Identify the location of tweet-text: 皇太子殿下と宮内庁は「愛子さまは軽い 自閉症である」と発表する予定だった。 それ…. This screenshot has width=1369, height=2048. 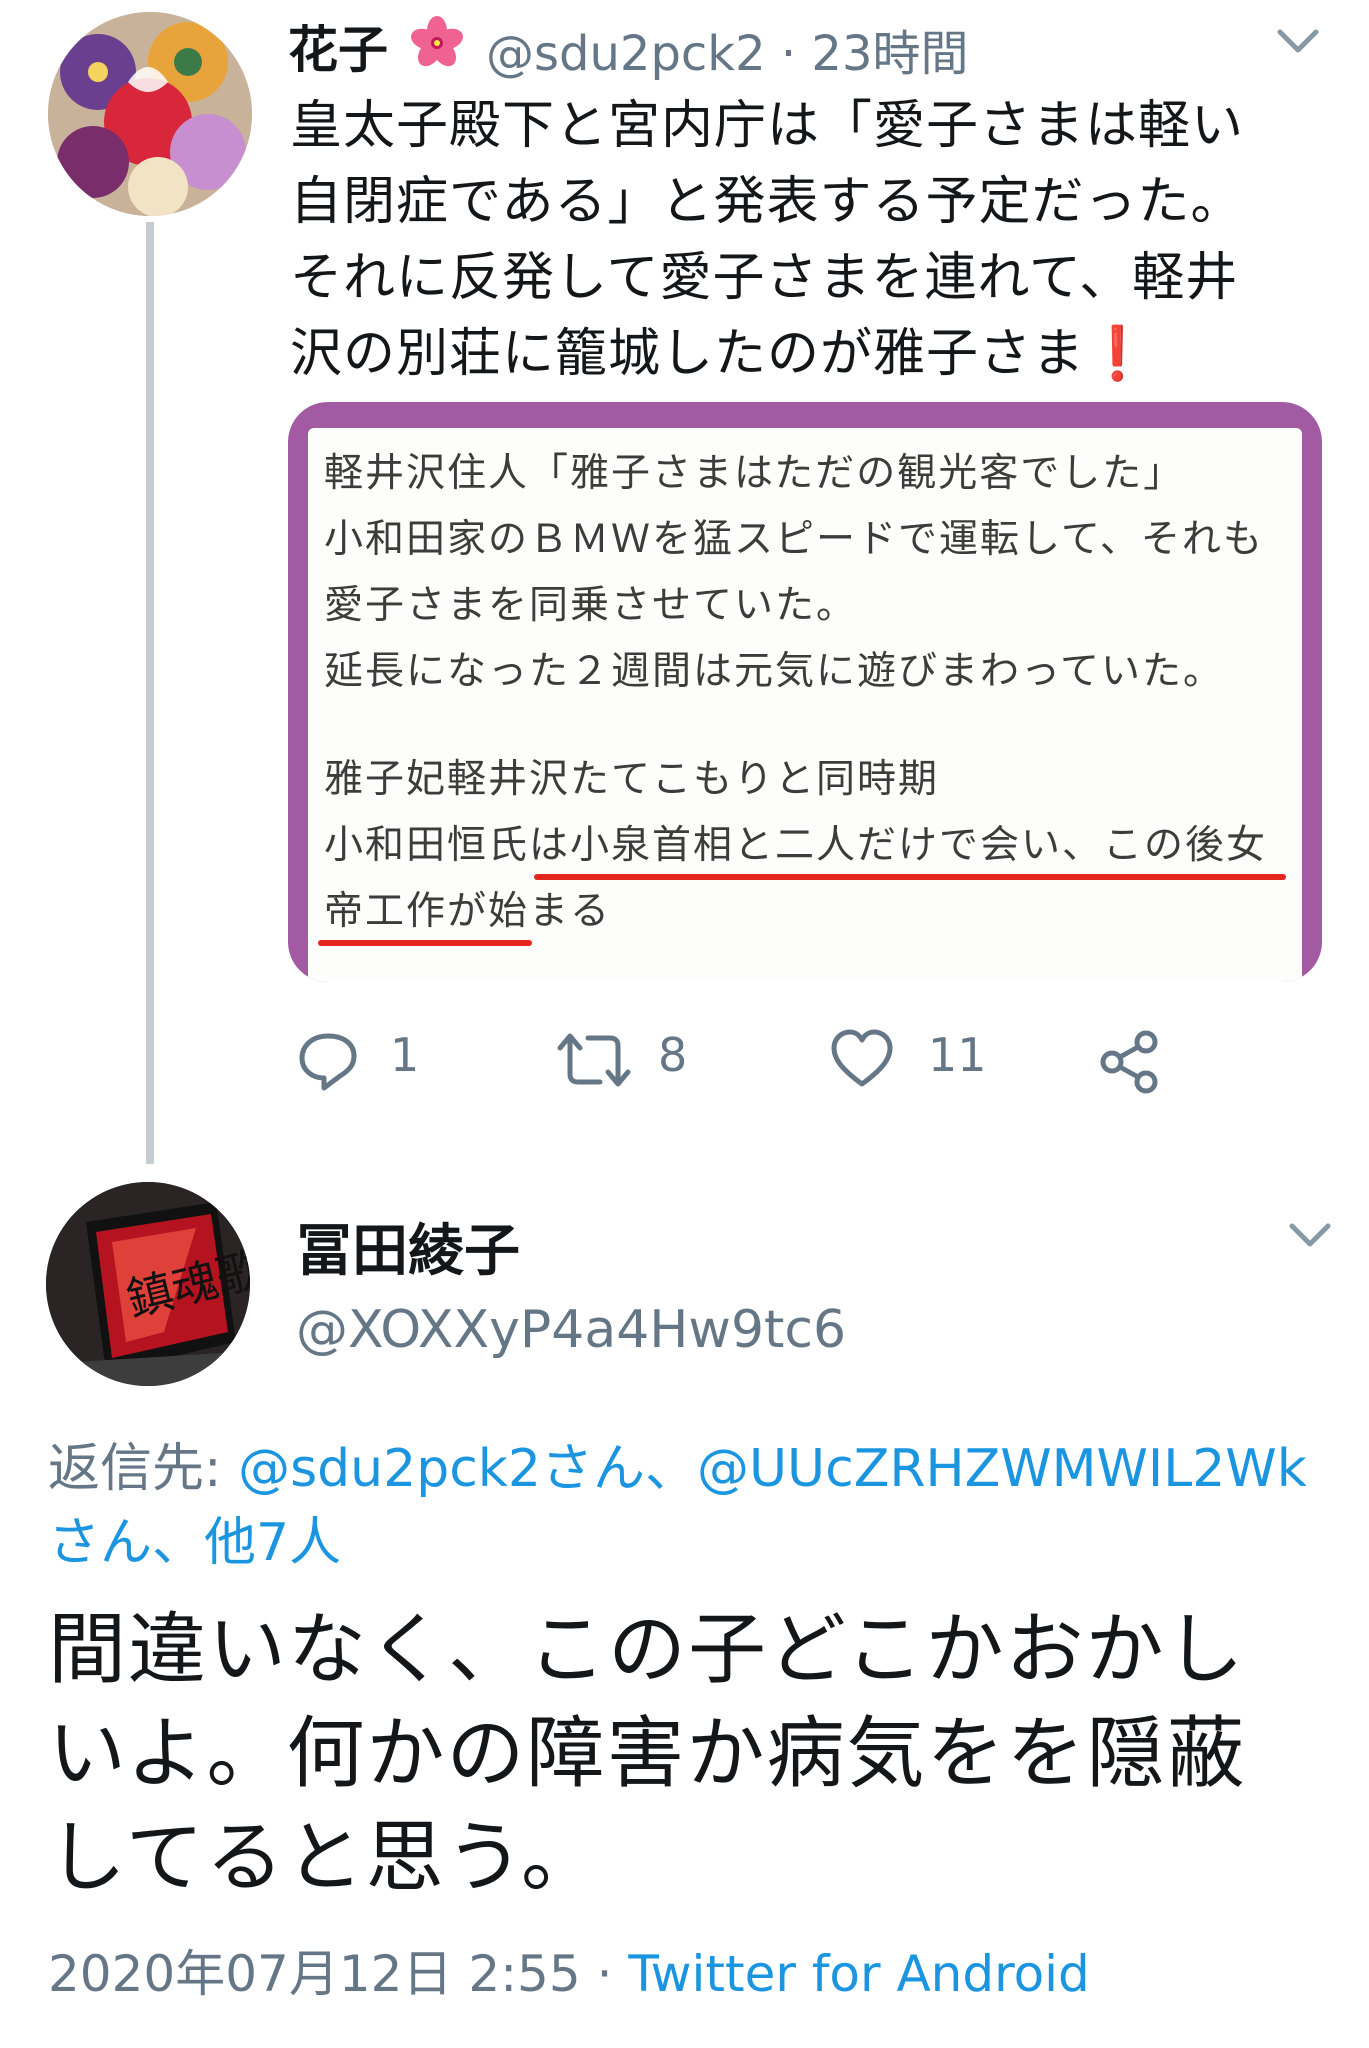
(815, 240).